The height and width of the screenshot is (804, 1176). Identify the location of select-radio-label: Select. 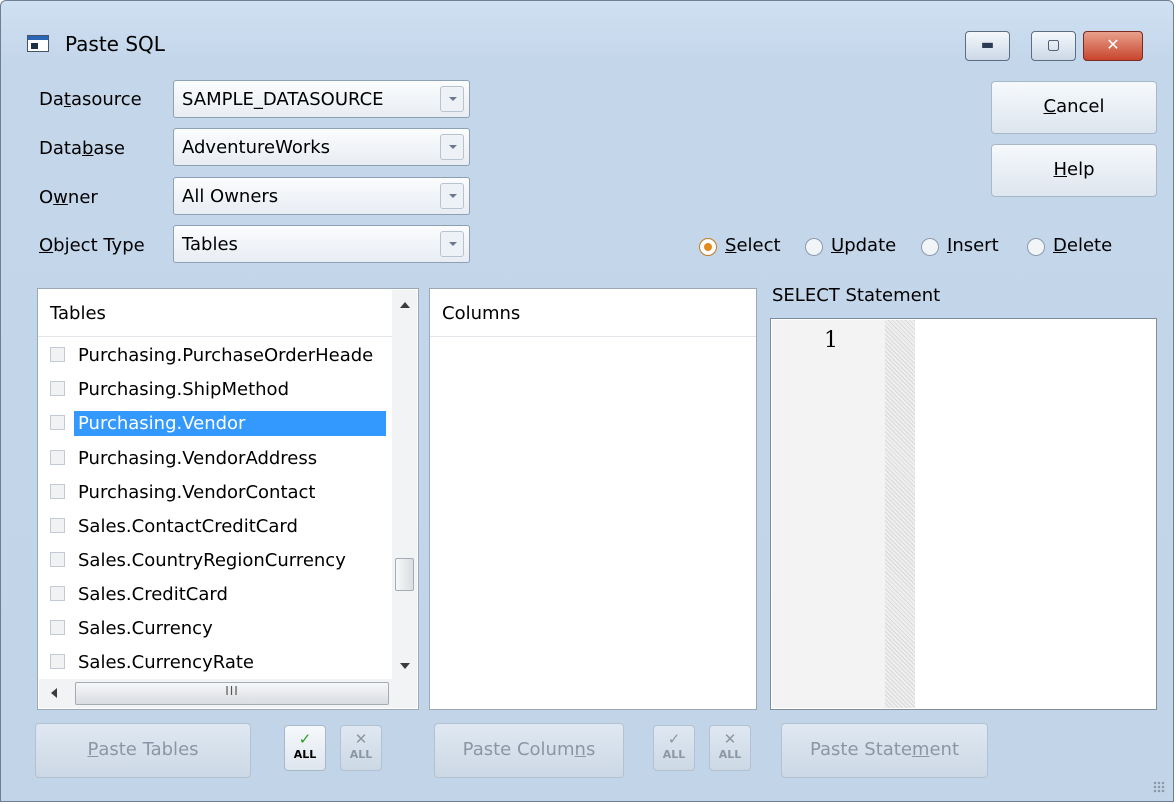
(753, 245).